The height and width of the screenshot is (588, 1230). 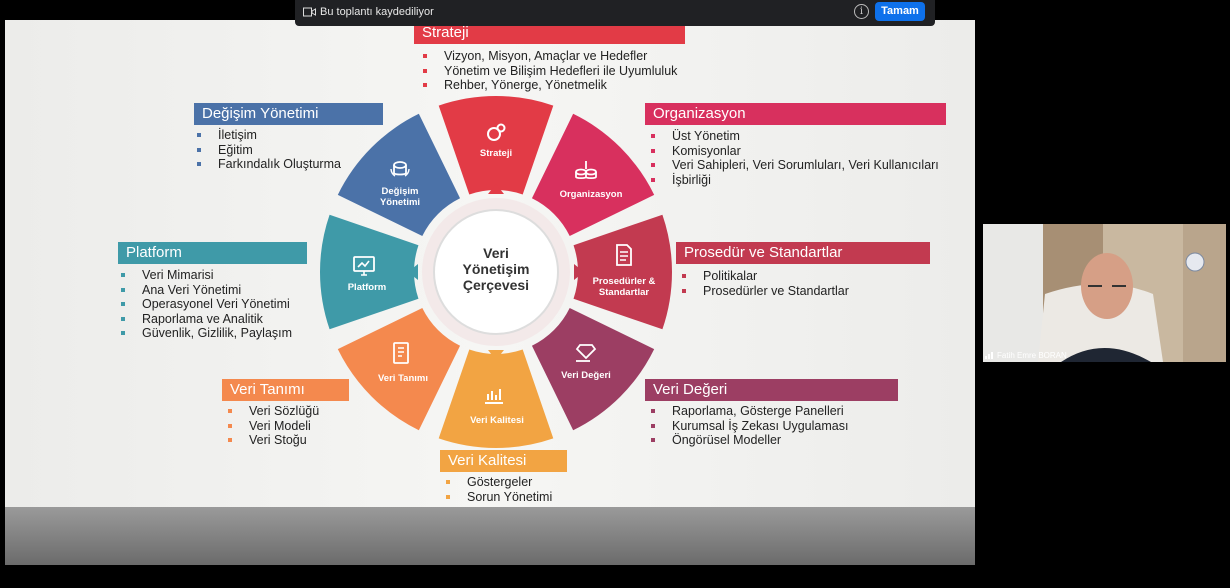 What do you see at coordinates (793, 151) in the screenshot?
I see `list-item: Komisyonlar` at bounding box center [793, 151].